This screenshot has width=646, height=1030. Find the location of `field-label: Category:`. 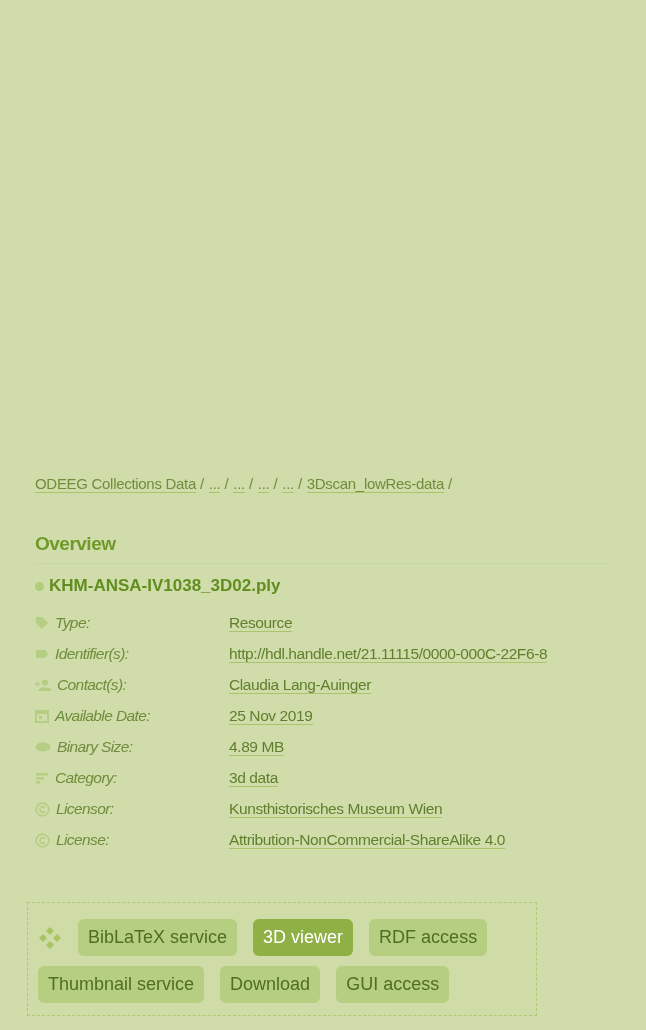

field-label: Category: is located at coordinates (86, 778).